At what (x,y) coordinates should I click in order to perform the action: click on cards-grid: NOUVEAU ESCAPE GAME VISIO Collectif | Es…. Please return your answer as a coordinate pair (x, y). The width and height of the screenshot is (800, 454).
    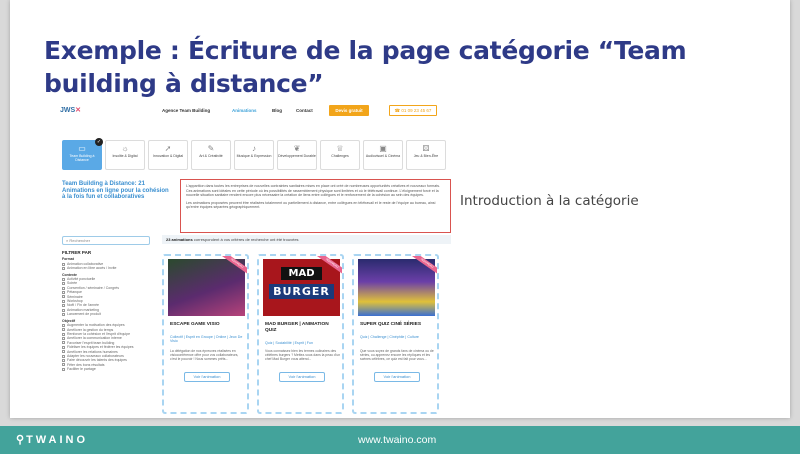
    Looking at the image, I should click on (300, 334).